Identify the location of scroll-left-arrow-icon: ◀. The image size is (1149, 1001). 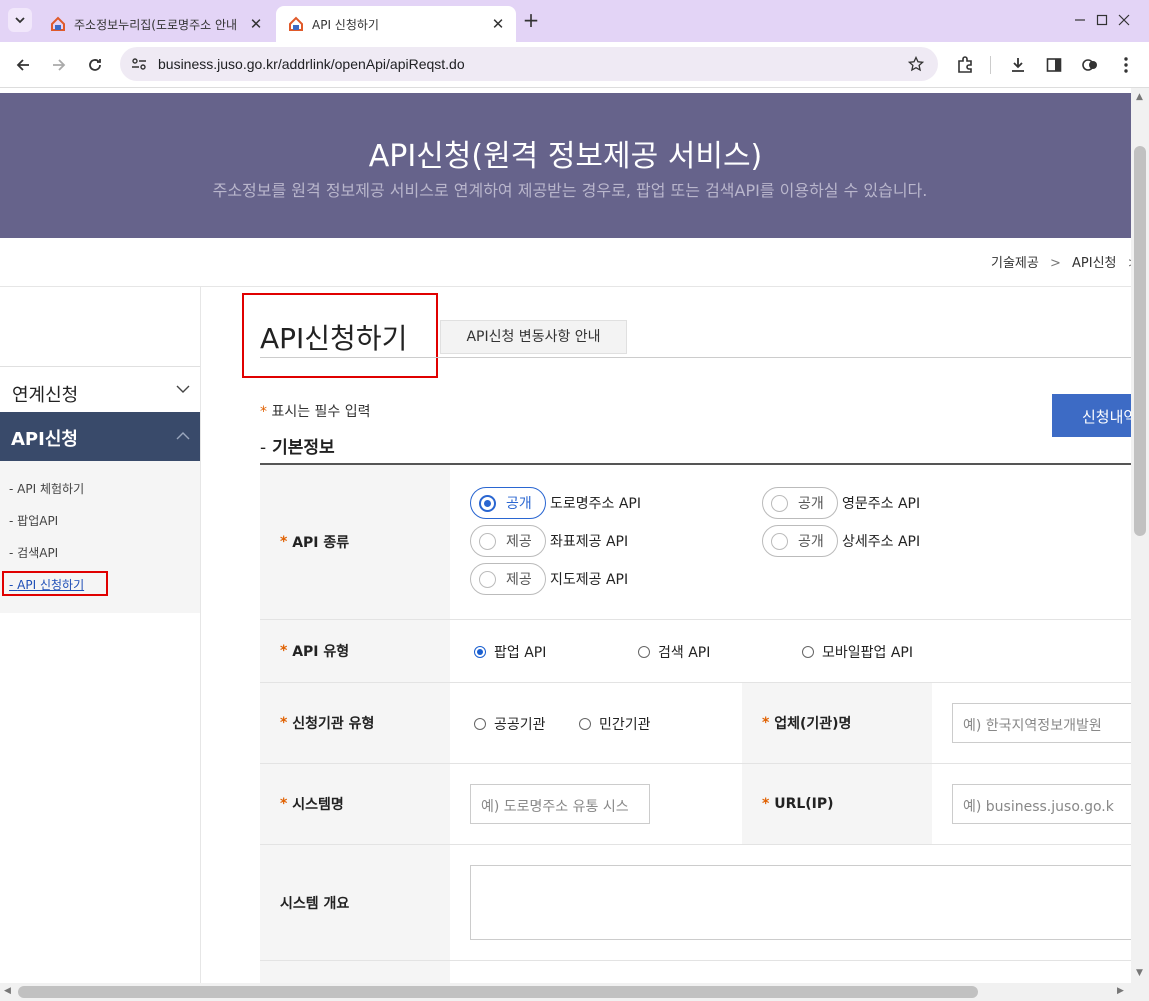
(7, 991).